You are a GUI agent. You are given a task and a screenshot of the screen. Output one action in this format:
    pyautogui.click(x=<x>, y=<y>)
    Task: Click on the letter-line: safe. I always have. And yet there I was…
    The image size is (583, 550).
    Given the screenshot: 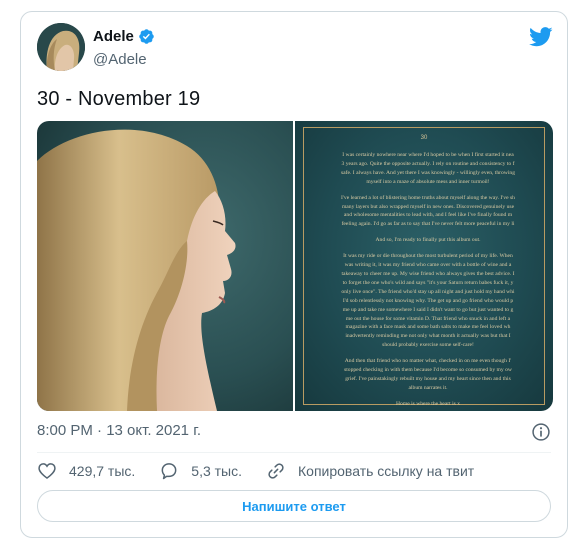 What is the action you would take?
    pyautogui.click(x=428, y=172)
    